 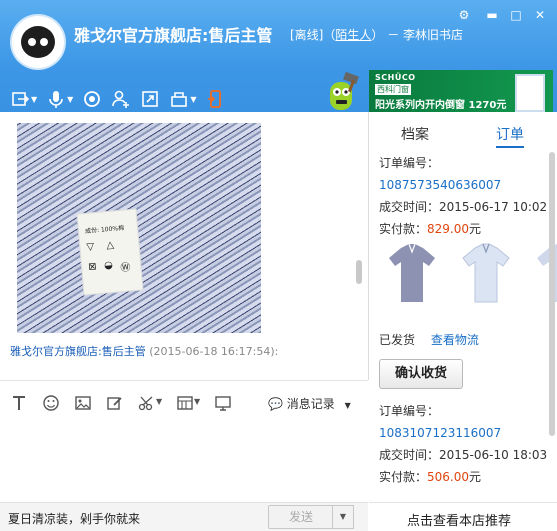 I want to click on add-contact-button, so click(x=121, y=99).